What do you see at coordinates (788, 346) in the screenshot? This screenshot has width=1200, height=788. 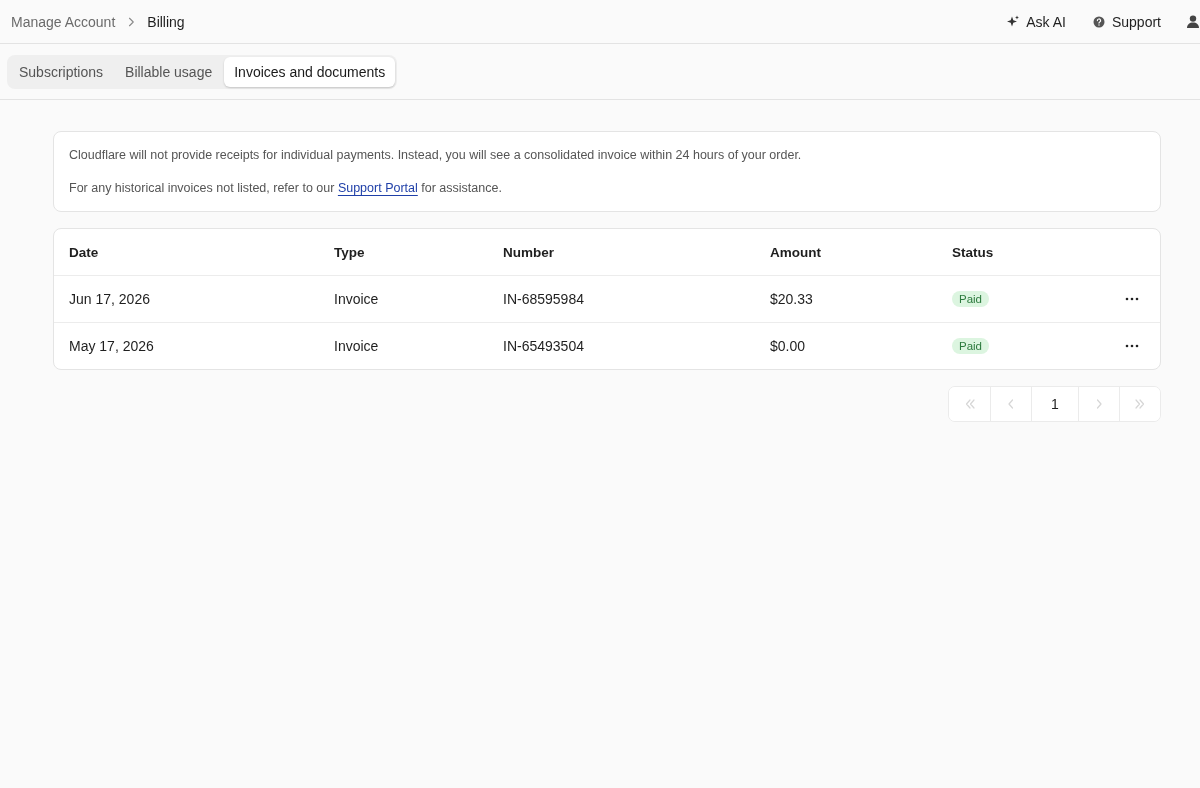 I see `amount-cell-text: $0.00` at bounding box center [788, 346].